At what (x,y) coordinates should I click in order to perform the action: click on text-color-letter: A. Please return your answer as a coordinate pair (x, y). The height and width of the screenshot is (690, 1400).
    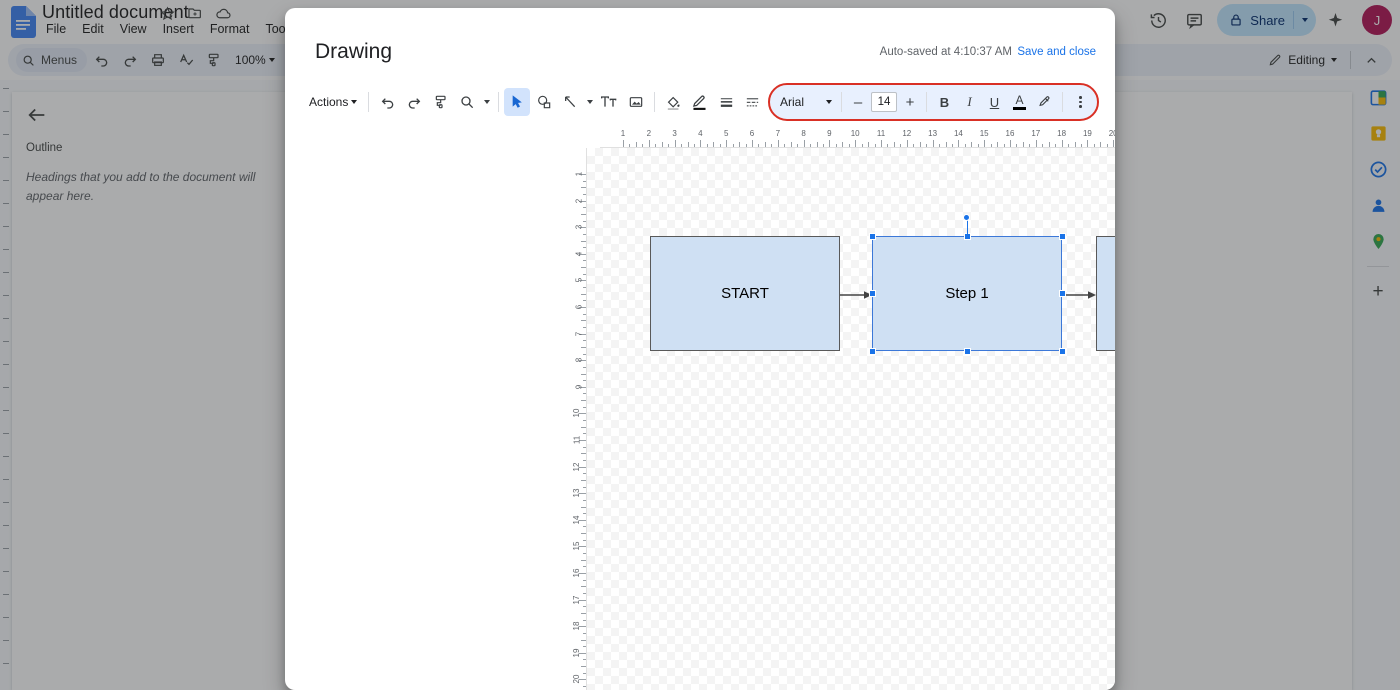
    Looking at the image, I should click on (1019, 99).